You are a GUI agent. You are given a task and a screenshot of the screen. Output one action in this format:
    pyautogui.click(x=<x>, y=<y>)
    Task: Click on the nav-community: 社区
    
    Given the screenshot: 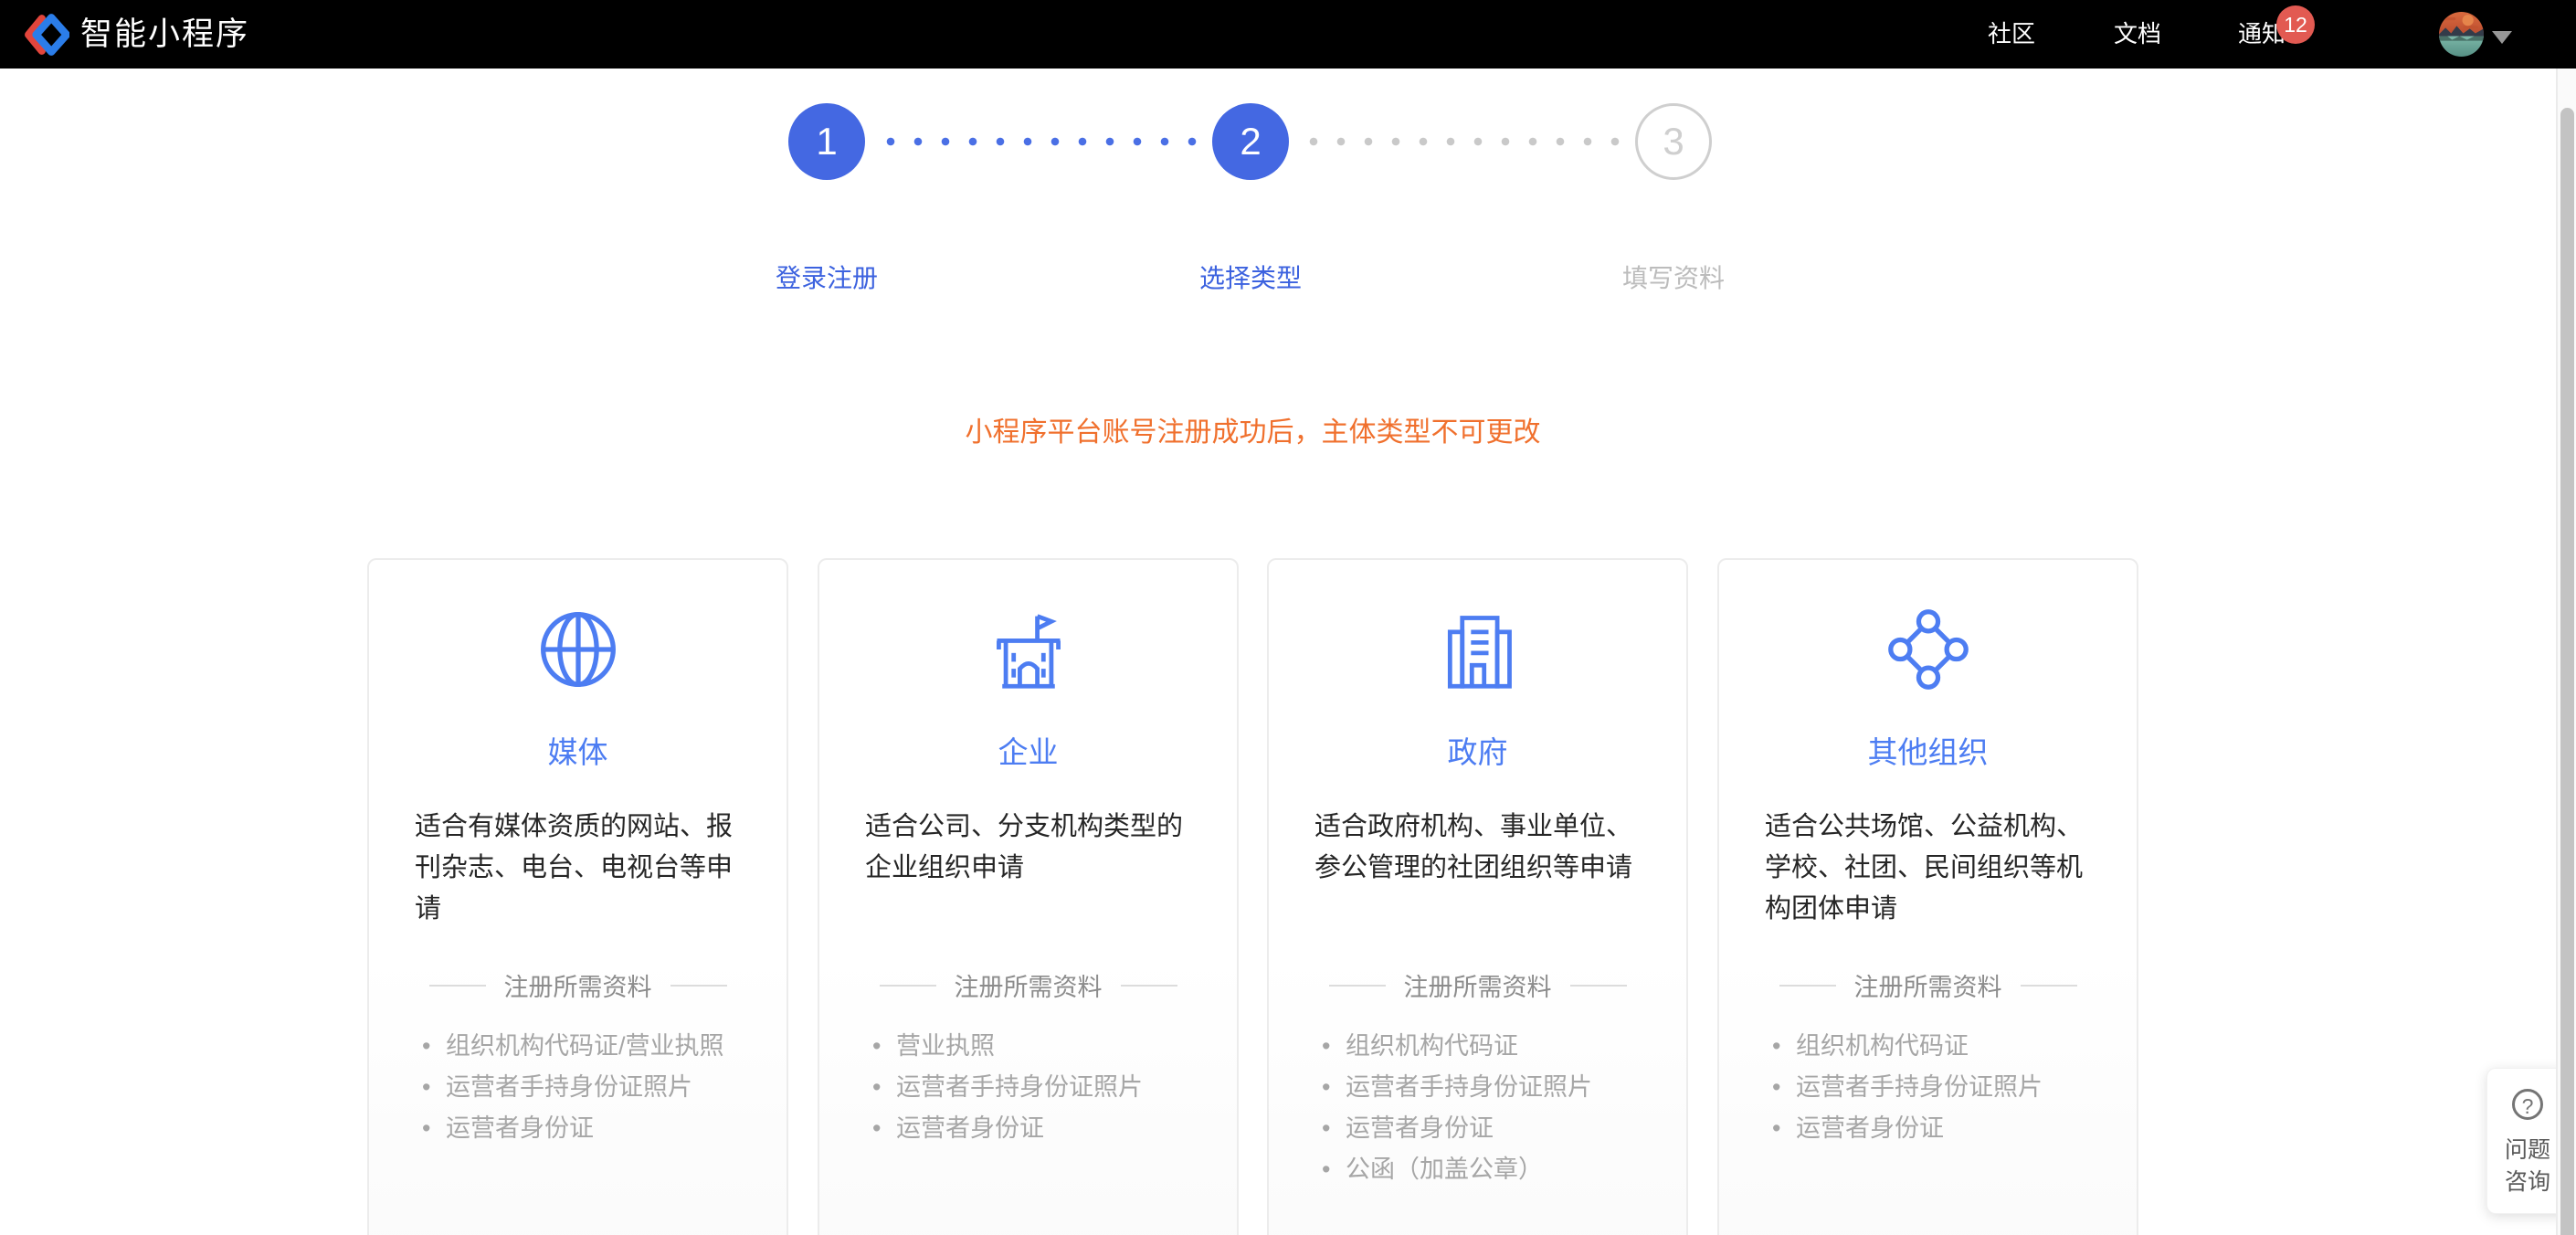 What is the action you would take?
    pyautogui.click(x=2011, y=34)
    